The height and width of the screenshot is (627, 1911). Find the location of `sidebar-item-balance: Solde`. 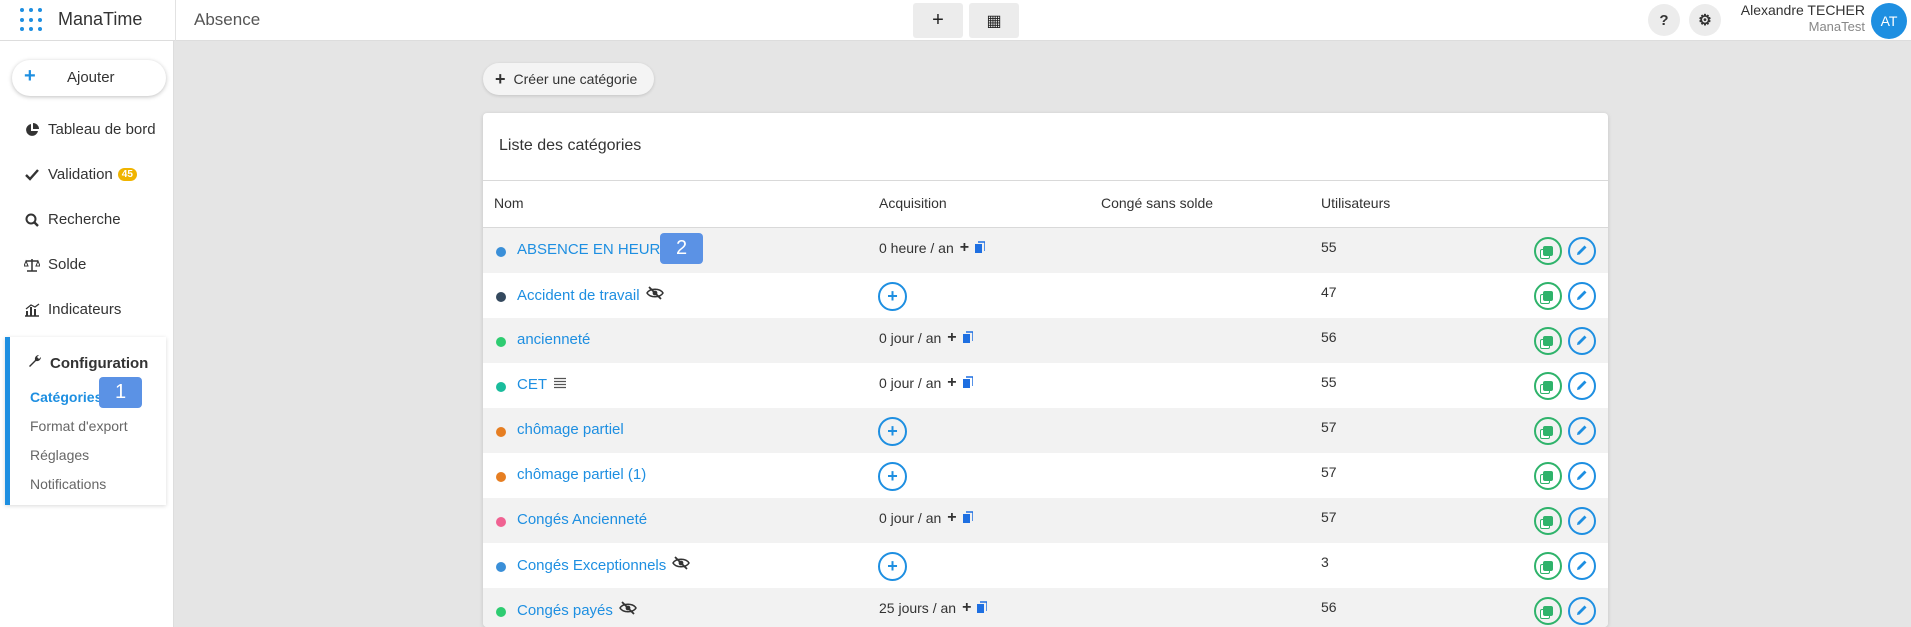

sidebar-item-balance: Solde is located at coordinates (55, 264).